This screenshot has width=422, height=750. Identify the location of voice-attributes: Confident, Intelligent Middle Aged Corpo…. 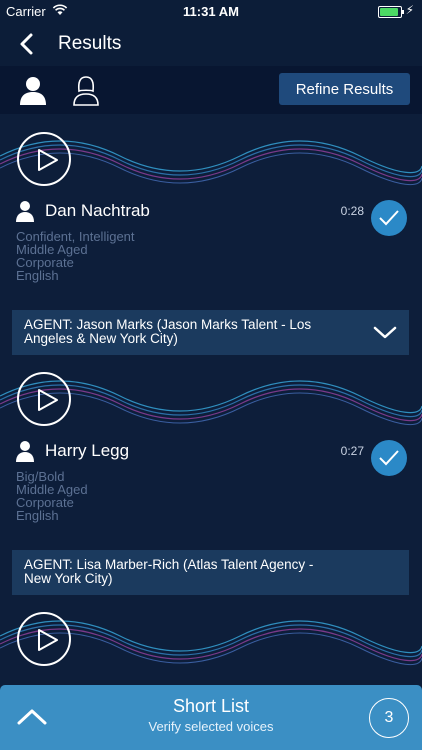
(75, 256).